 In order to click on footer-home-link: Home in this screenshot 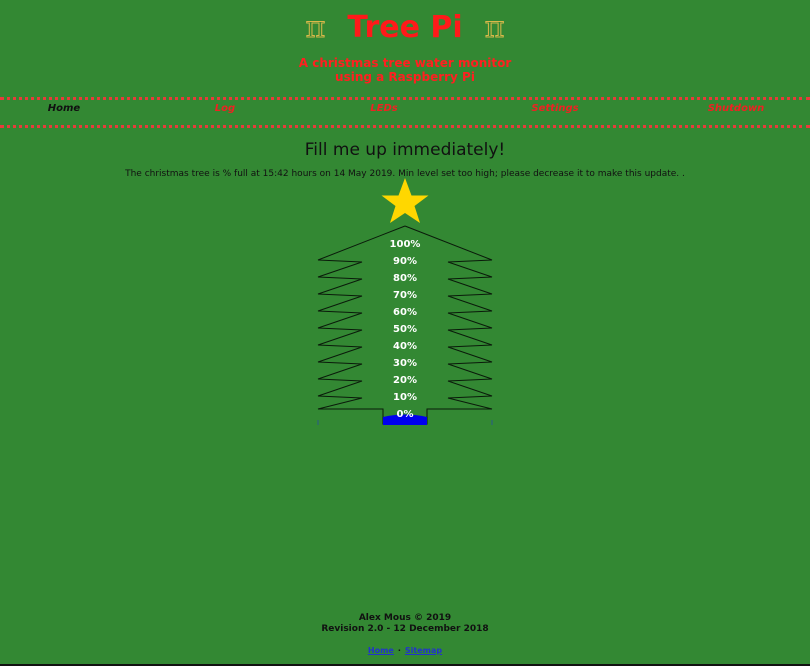, I will do `click(381, 650)`.